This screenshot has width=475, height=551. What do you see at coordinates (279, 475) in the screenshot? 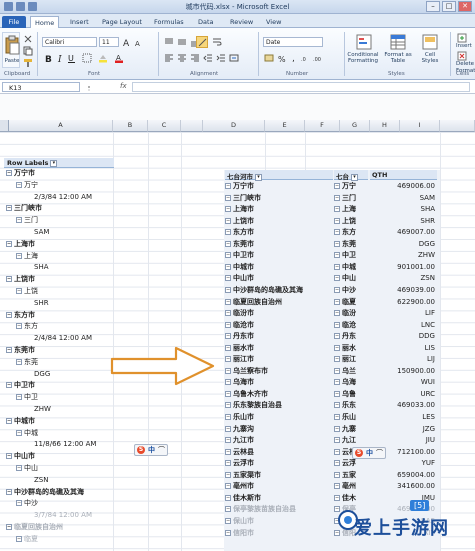
I see `pivot-city-cell: − 五家渠市` at bounding box center [279, 475].